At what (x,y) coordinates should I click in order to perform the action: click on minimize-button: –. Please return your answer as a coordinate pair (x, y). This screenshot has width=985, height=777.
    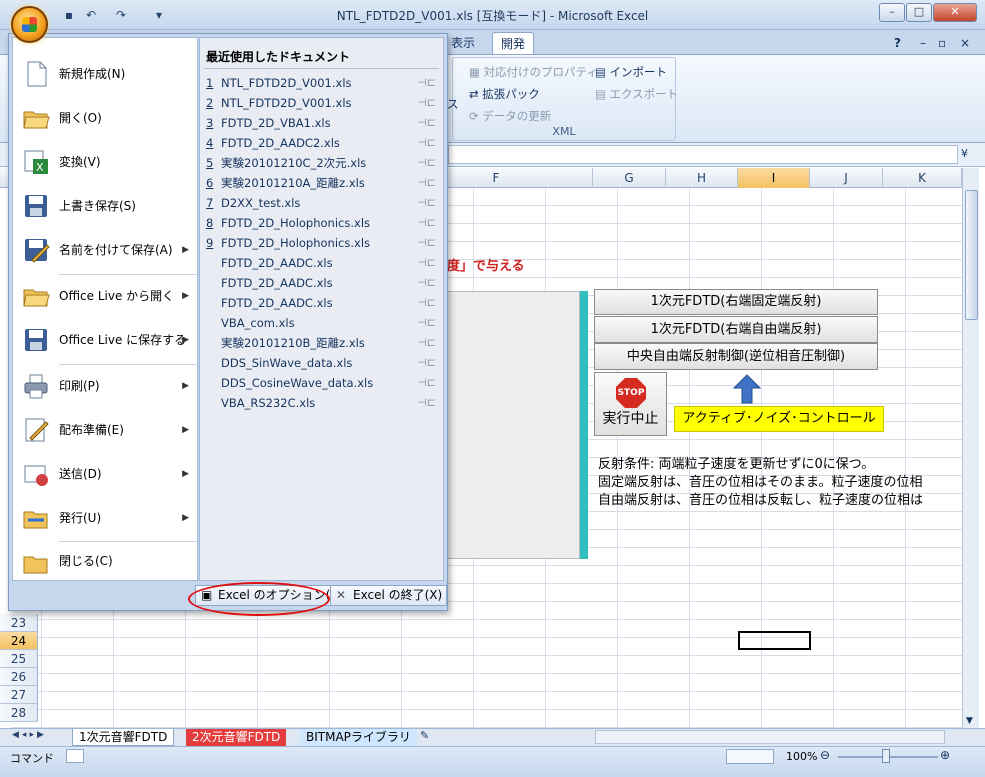
    Looking at the image, I should click on (892, 12).